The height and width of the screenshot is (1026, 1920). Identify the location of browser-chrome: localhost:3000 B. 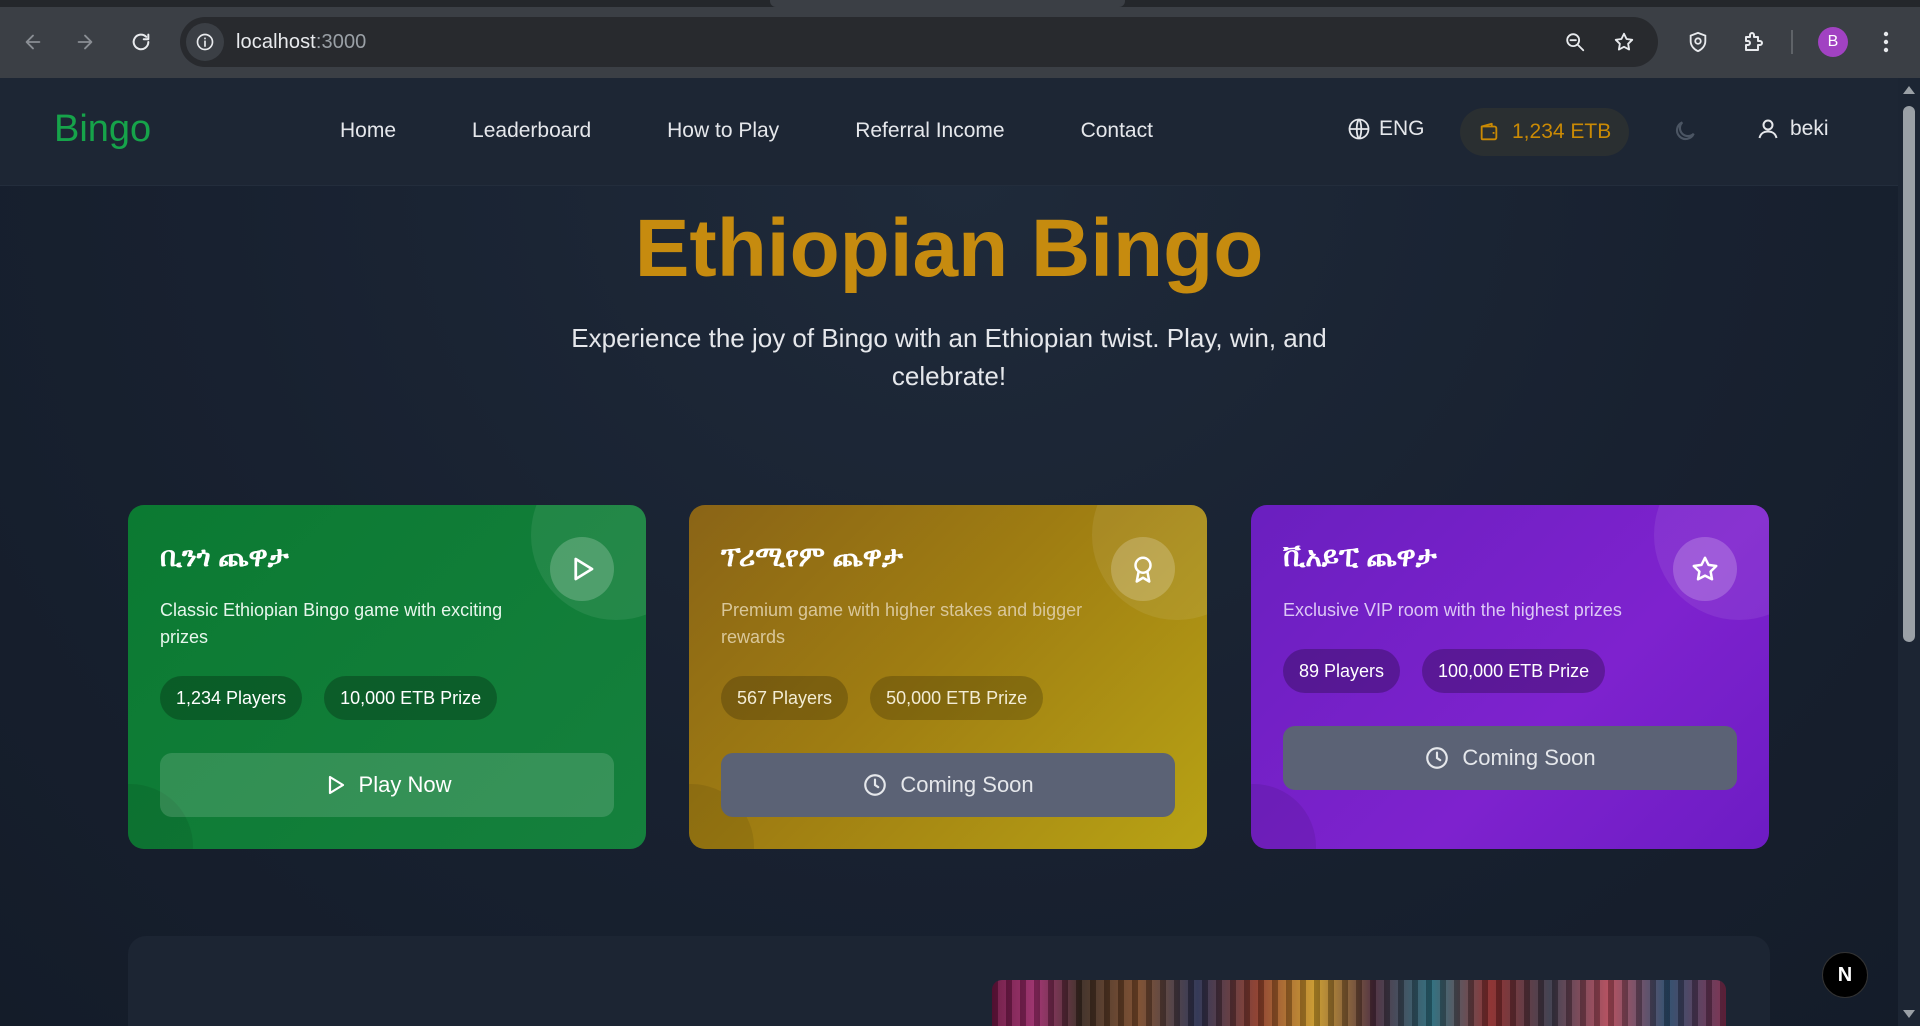
(960, 39).